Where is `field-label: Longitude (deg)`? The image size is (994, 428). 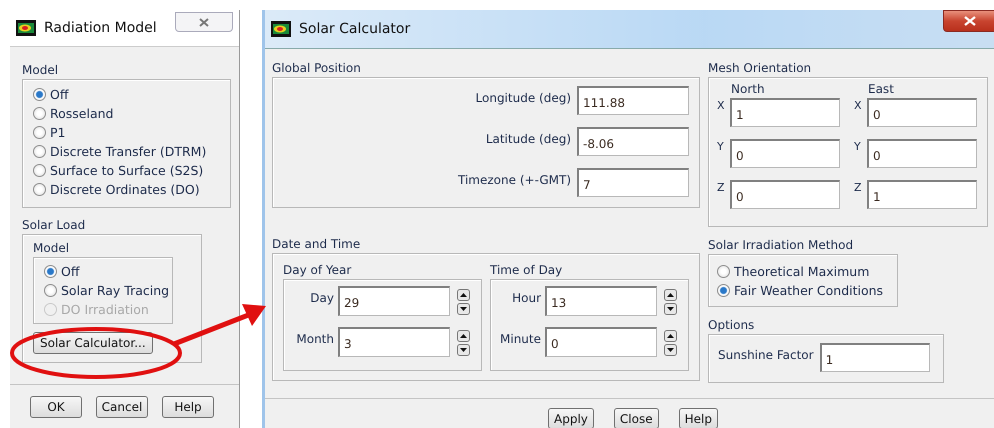 field-label: Longitude (deg) is located at coordinates (523, 97).